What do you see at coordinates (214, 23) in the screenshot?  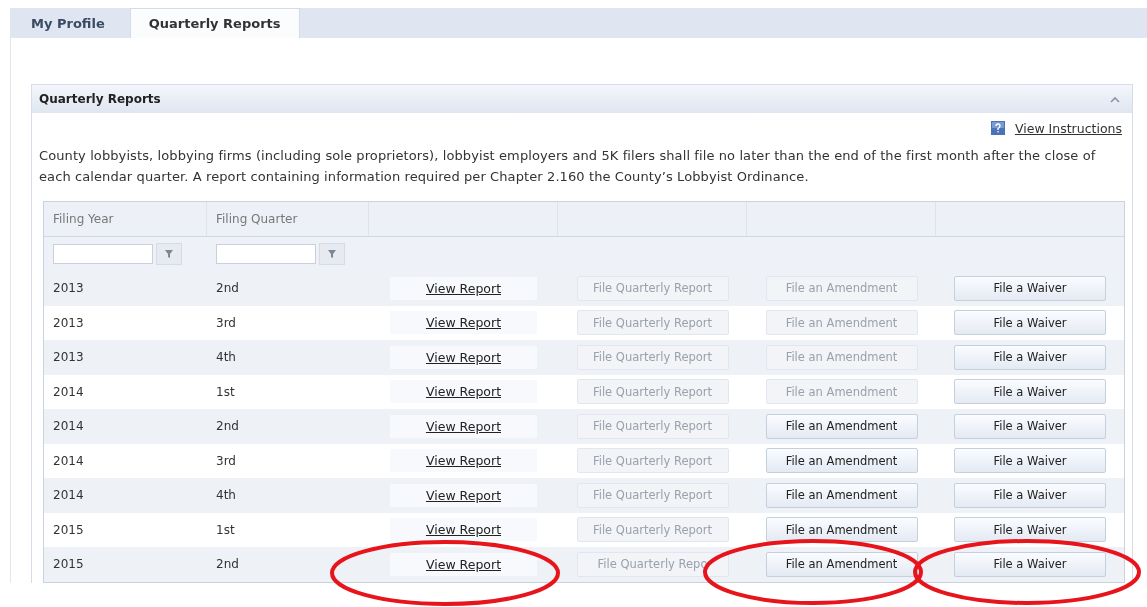 I see `tab: Quarterly Reports` at bounding box center [214, 23].